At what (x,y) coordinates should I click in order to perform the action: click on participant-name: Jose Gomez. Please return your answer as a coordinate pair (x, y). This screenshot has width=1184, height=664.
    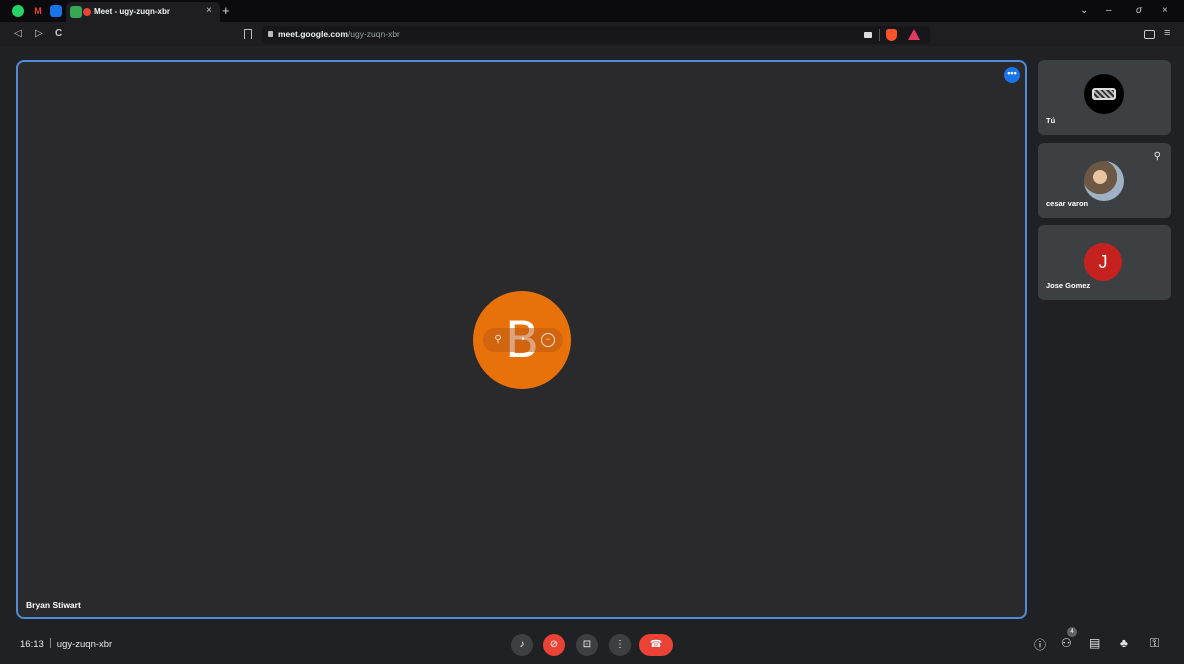
    Looking at the image, I should click on (1068, 285).